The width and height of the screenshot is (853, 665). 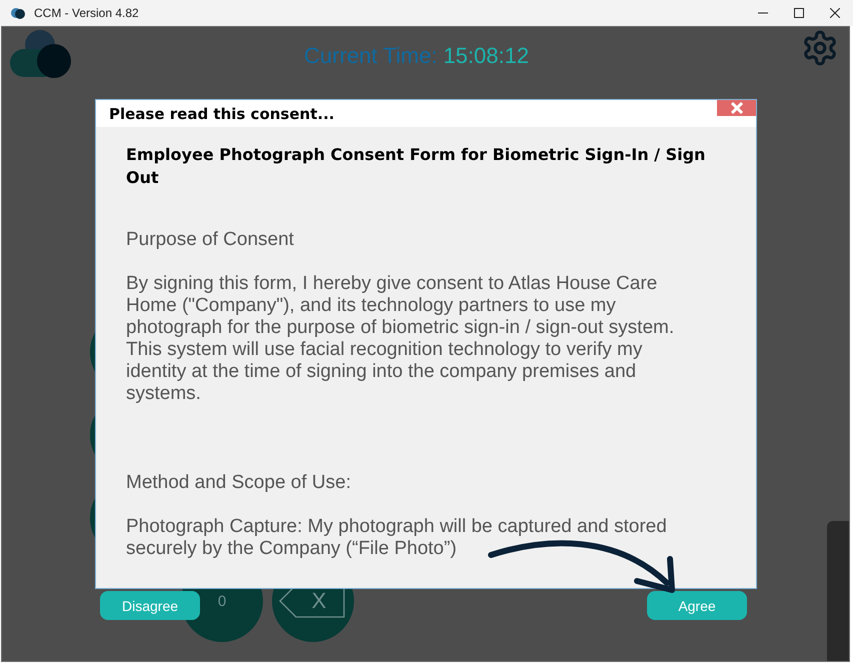 What do you see at coordinates (150, 605) in the screenshot?
I see `disagree-button: Disagree` at bounding box center [150, 605].